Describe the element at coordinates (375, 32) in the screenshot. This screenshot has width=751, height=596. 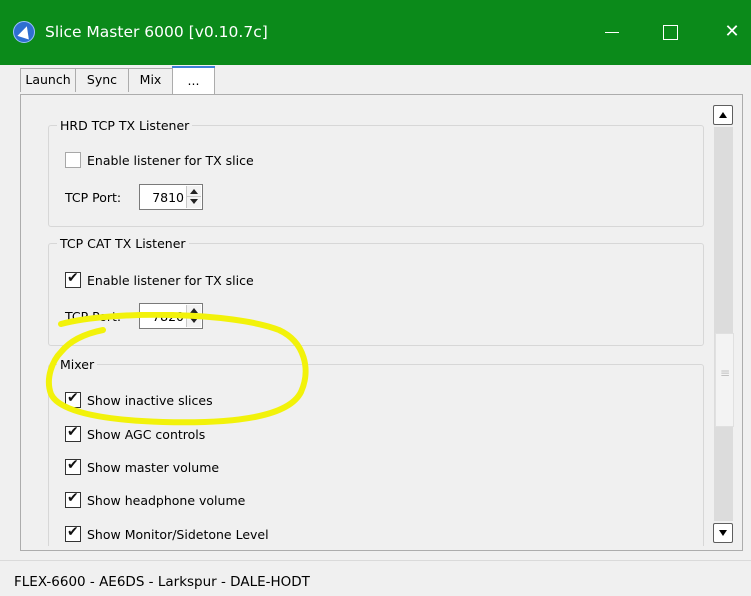
I see `title-bar: Slice Master 6000 [v0.10.7c] ✕` at that location.